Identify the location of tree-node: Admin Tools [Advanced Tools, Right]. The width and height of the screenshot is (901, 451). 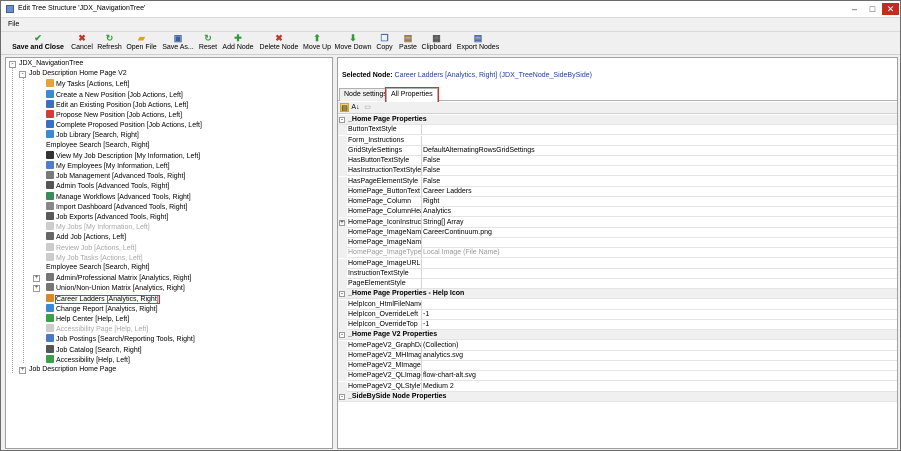
(107, 186).